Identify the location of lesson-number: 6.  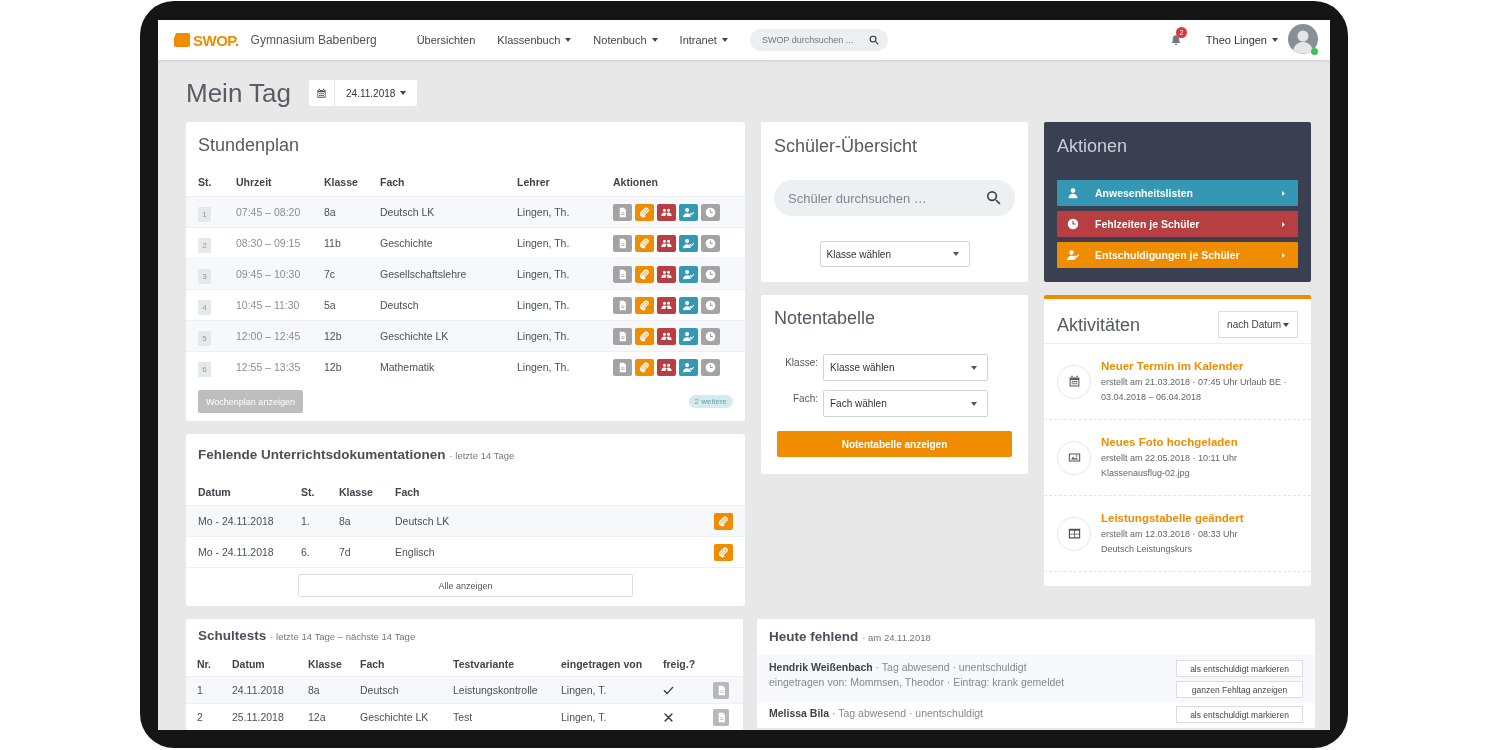
(204, 369).